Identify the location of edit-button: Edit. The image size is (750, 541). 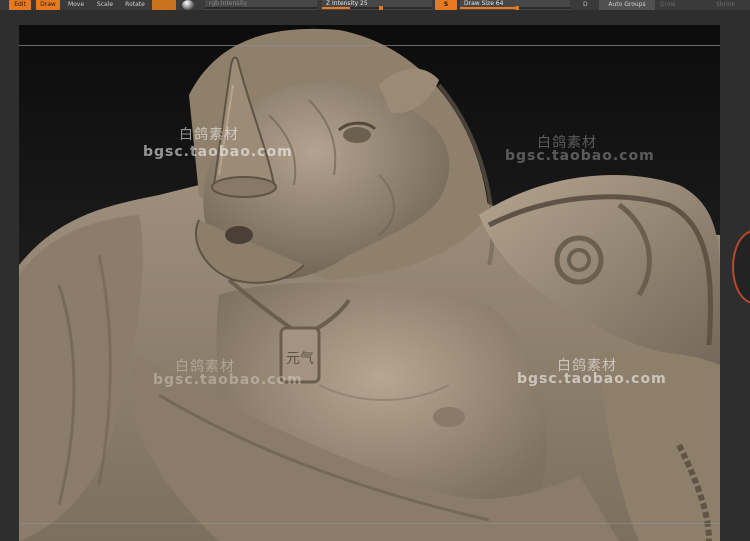
(20, 5).